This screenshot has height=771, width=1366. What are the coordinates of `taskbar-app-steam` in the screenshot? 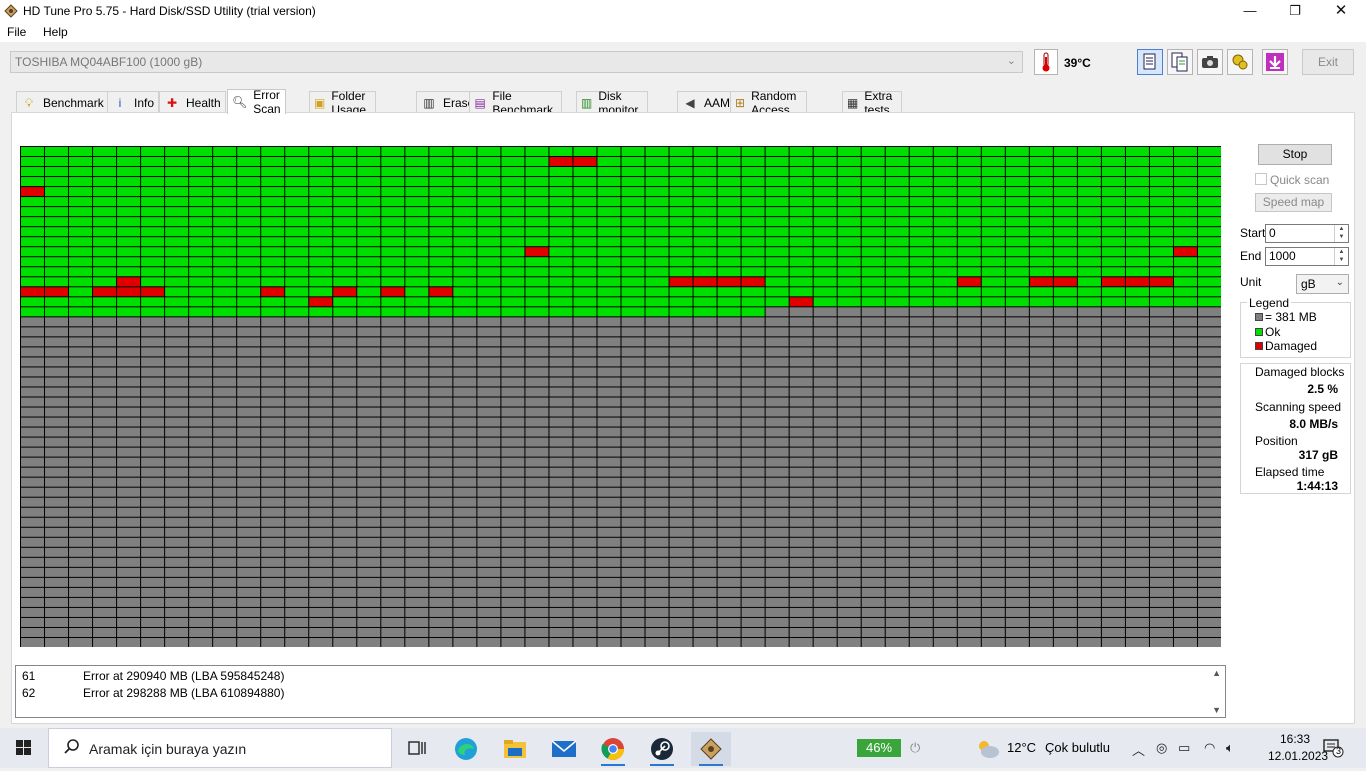 It's located at (662, 749).